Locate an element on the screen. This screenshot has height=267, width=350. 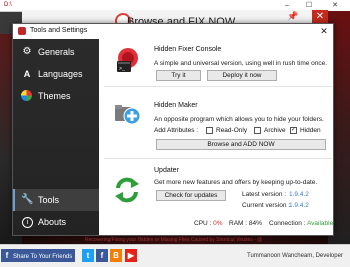
latest-version-label: Latest version : is located at coordinates (264, 194).